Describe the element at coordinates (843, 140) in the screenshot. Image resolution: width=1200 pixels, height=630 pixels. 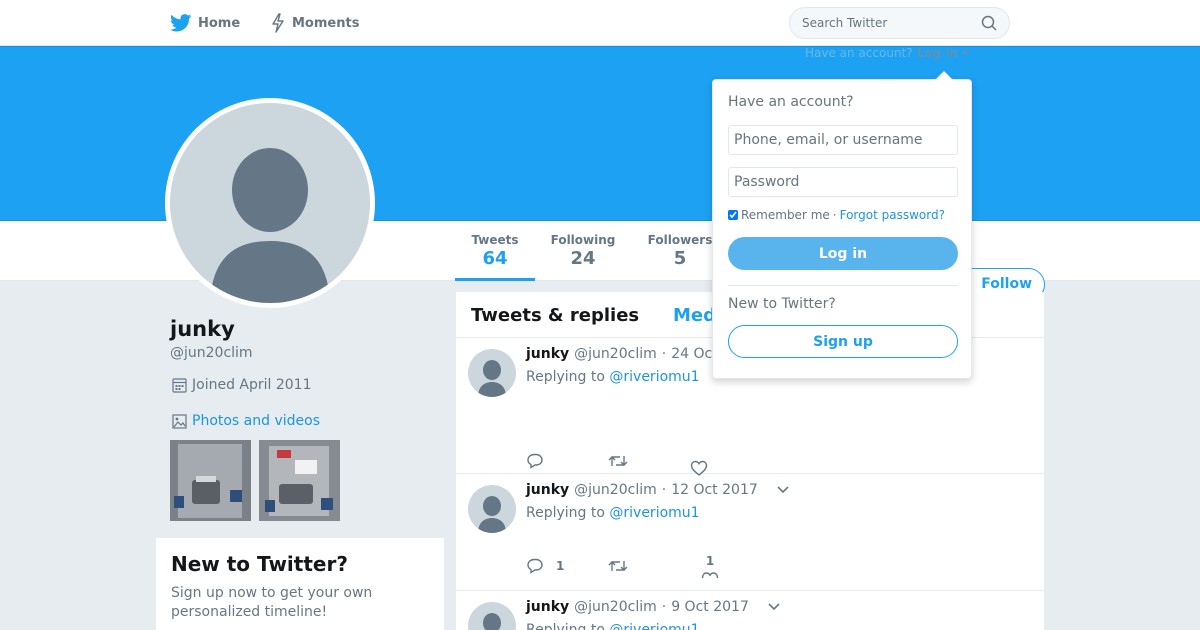
I see `username-field` at that location.